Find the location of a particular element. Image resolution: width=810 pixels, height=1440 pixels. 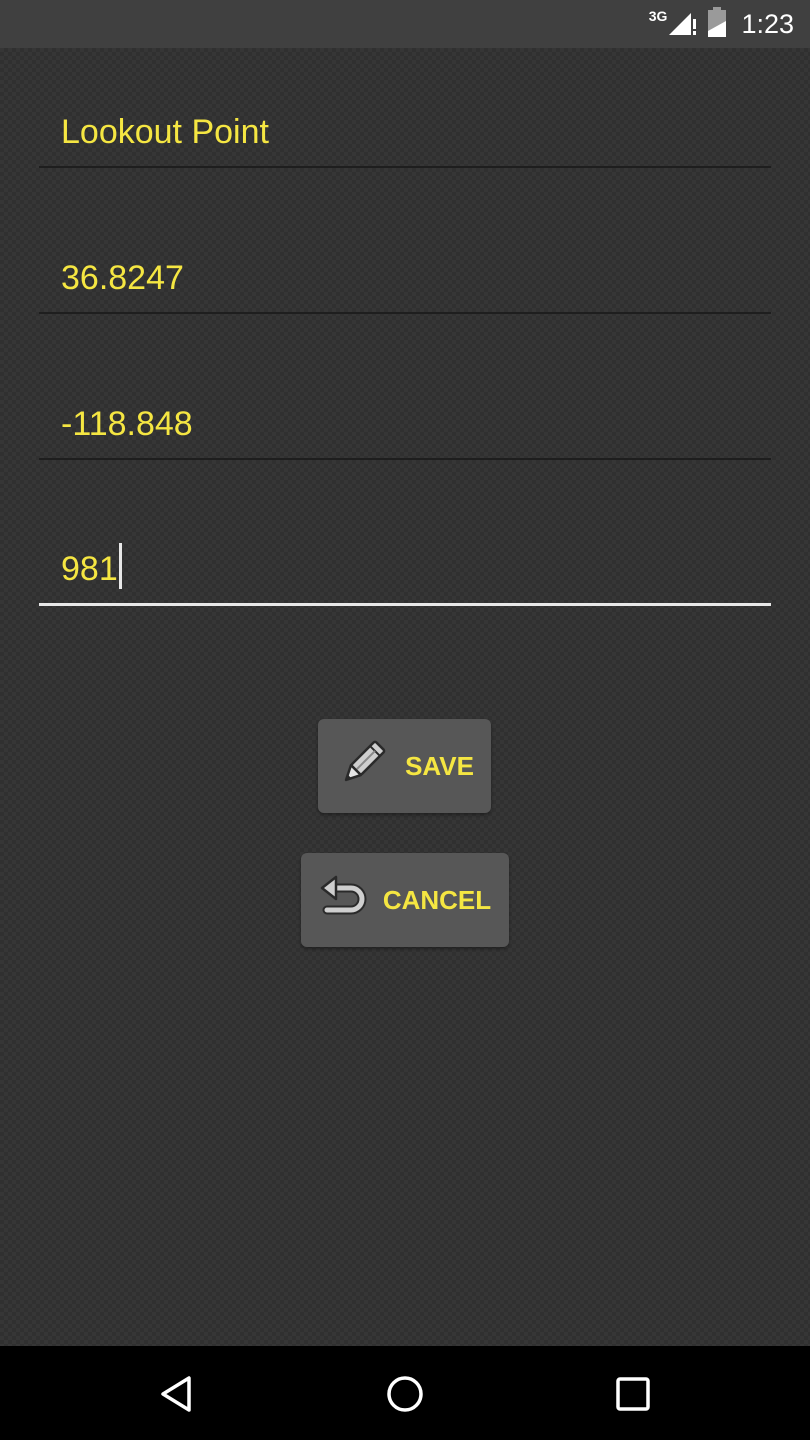

elevation-field-value: 981 is located at coordinates (89, 569).